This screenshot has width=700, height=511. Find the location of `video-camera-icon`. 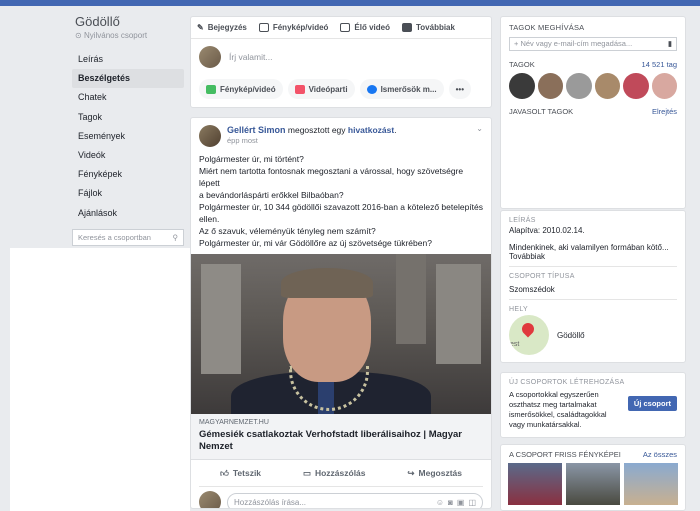

video-camera-icon is located at coordinates (345, 27).